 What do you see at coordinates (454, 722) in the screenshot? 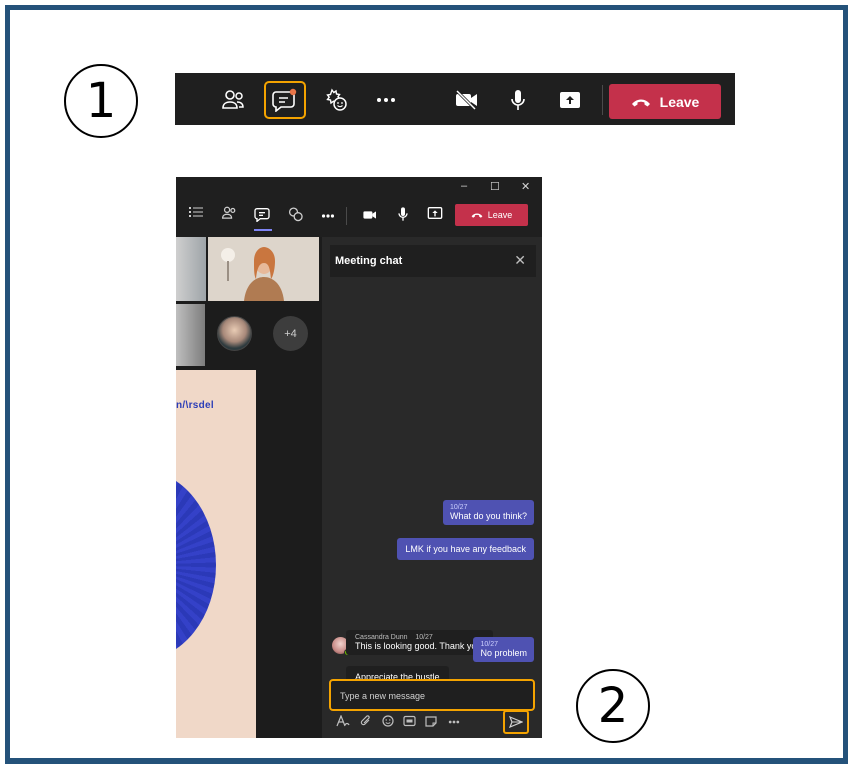
I see `more-icon` at bounding box center [454, 722].